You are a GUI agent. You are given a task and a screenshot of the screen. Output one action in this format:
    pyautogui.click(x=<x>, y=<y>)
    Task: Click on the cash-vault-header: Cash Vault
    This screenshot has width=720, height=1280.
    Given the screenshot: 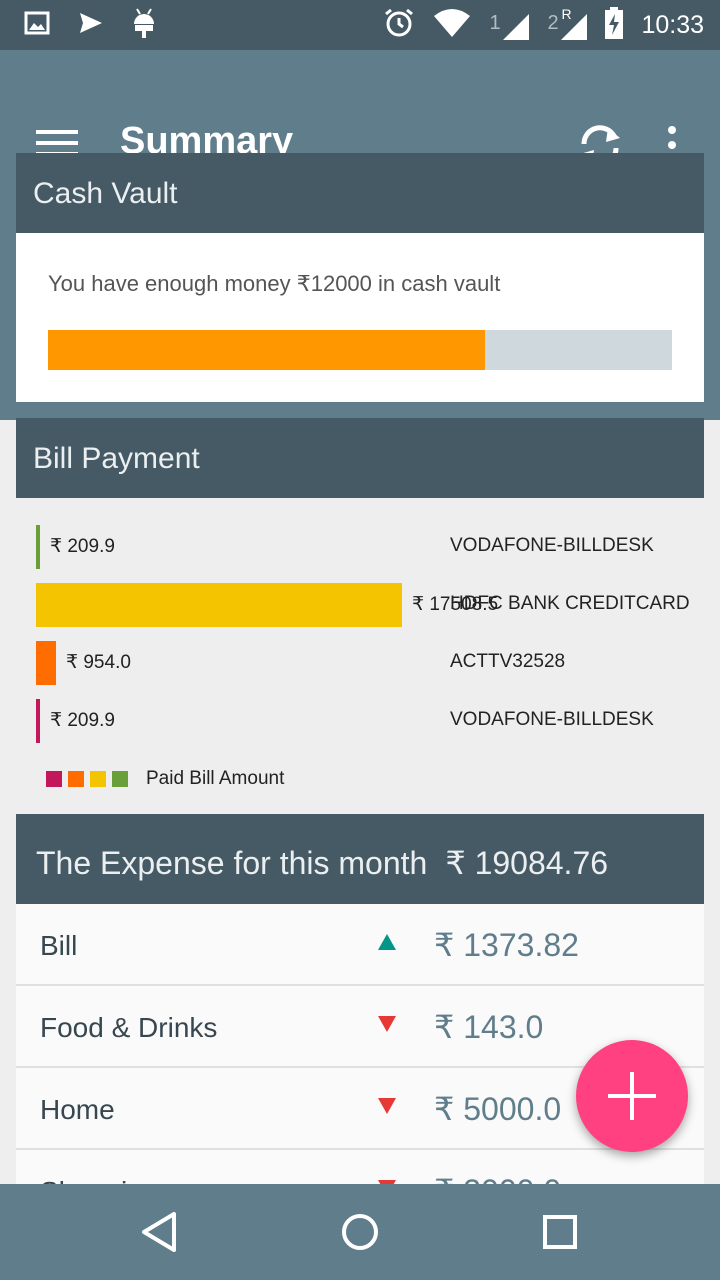 What is the action you would take?
    pyautogui.click(x=360, y=193)
    